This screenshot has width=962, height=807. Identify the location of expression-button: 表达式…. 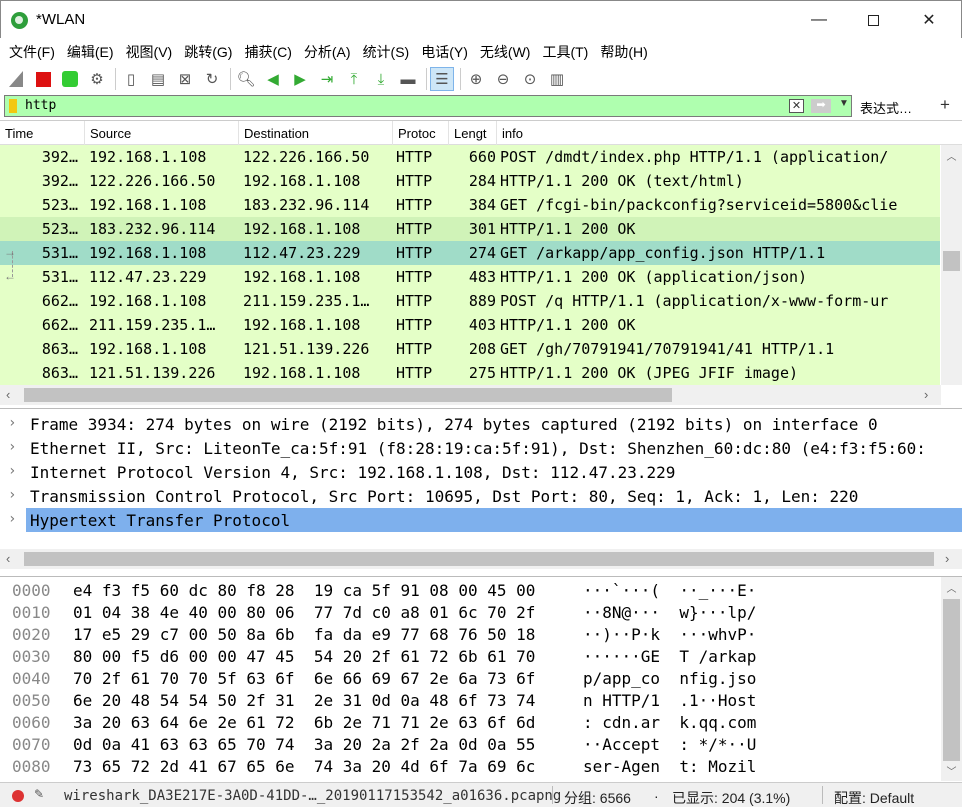
(886, 107).